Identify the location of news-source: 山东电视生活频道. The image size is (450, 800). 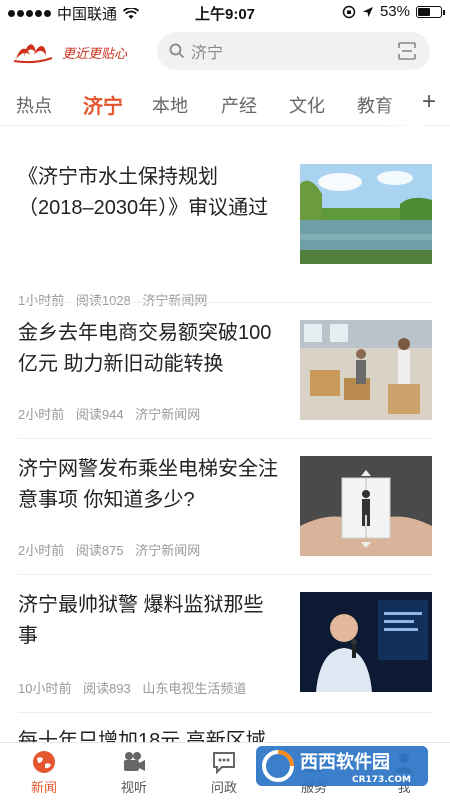
(194, 688).